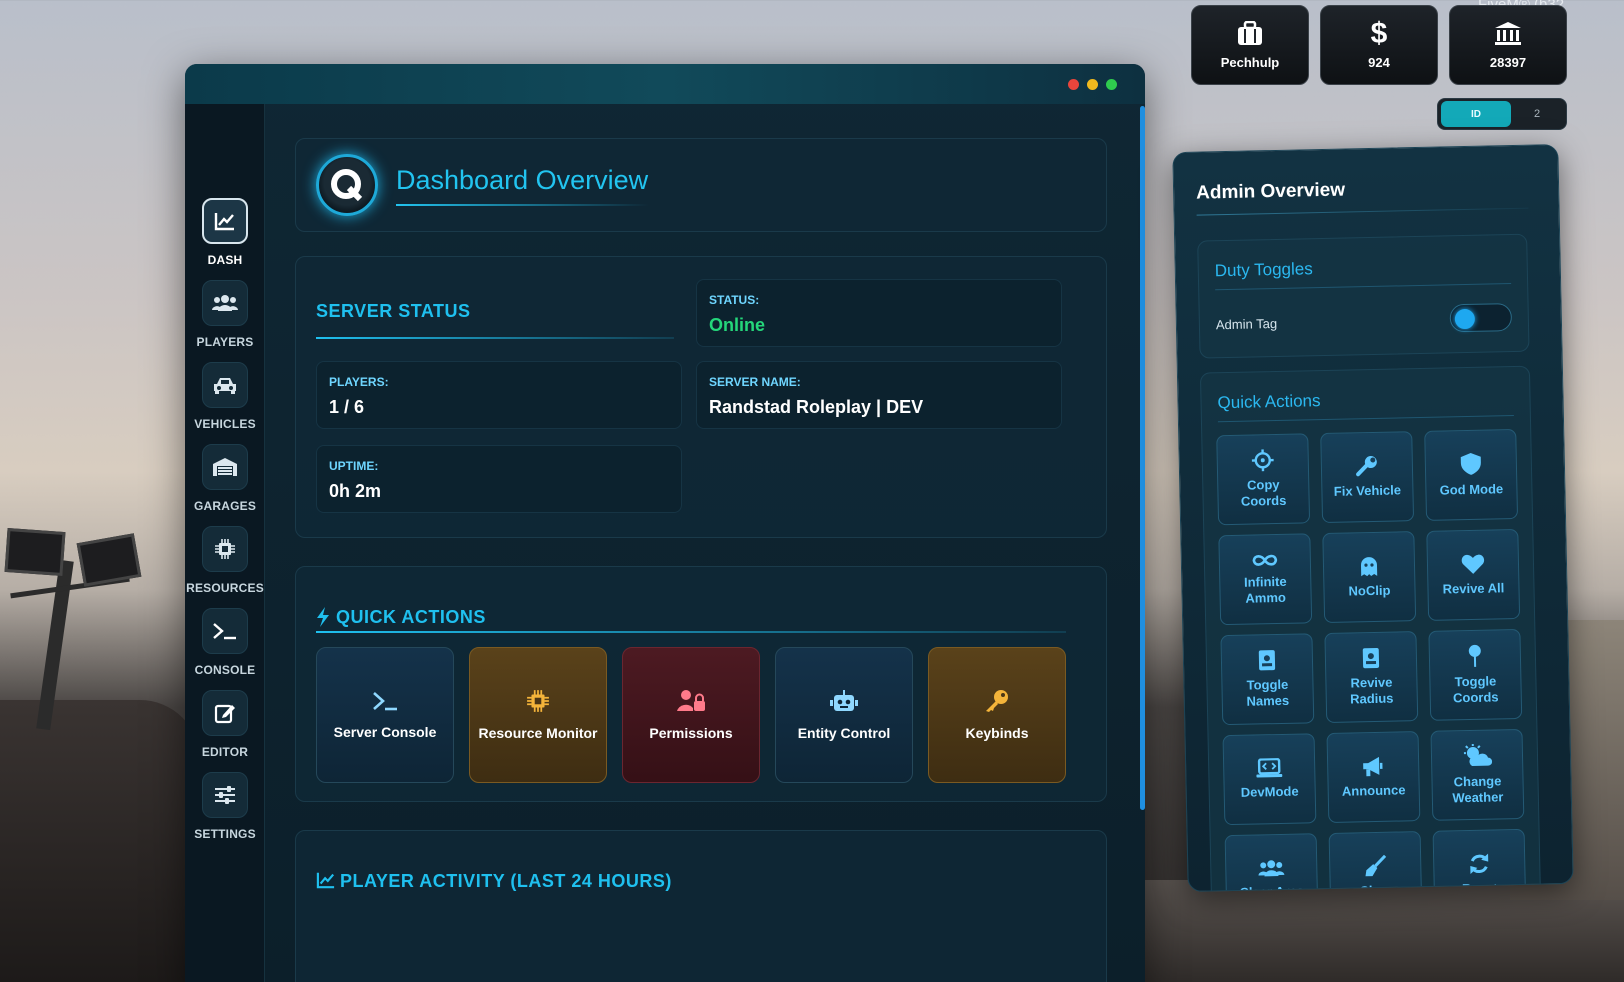 This screenshot has width=1624, height=982. Describe the element at coordinates (1142, 458) in the screenshot. I see `main-scrollbar` at that location.